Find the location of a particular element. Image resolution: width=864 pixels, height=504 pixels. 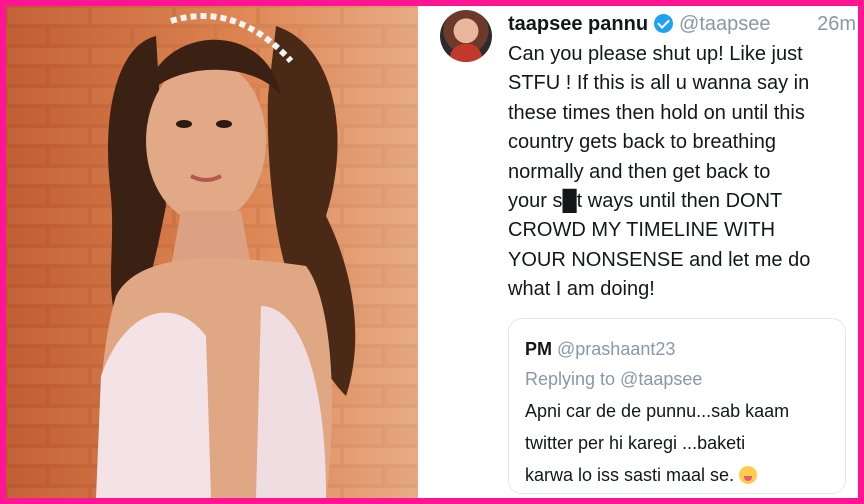

tweet-header: taapsee pannu @taapsee is located at coordinates (639, 24).